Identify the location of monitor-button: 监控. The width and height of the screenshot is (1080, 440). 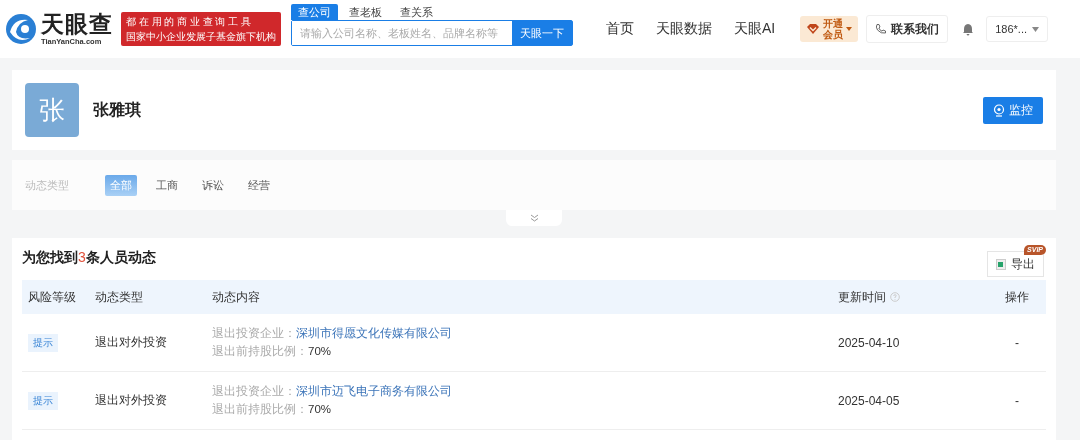
(1013, 110).